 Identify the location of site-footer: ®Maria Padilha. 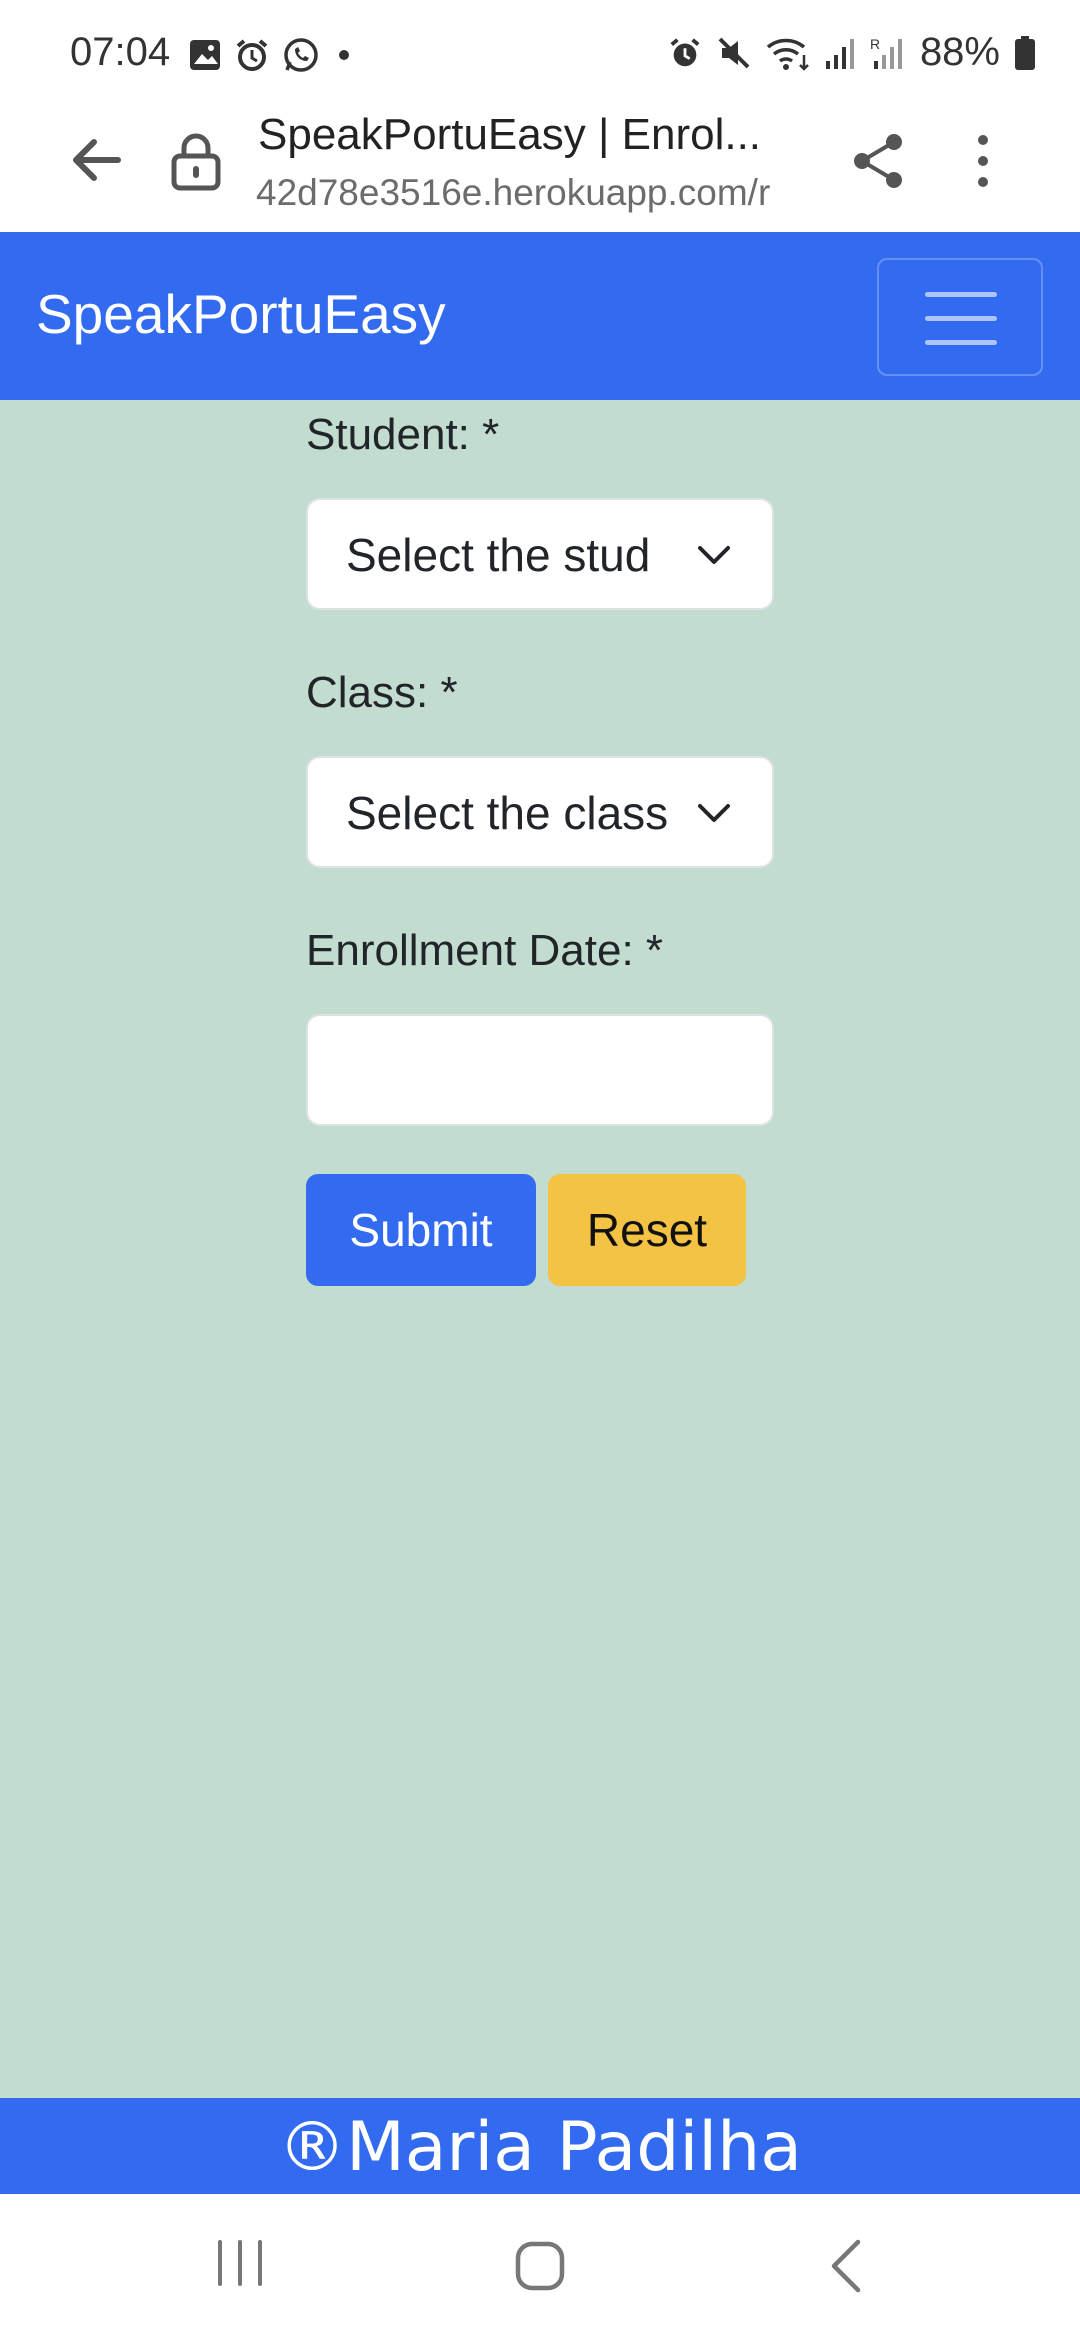
(540, 2146).